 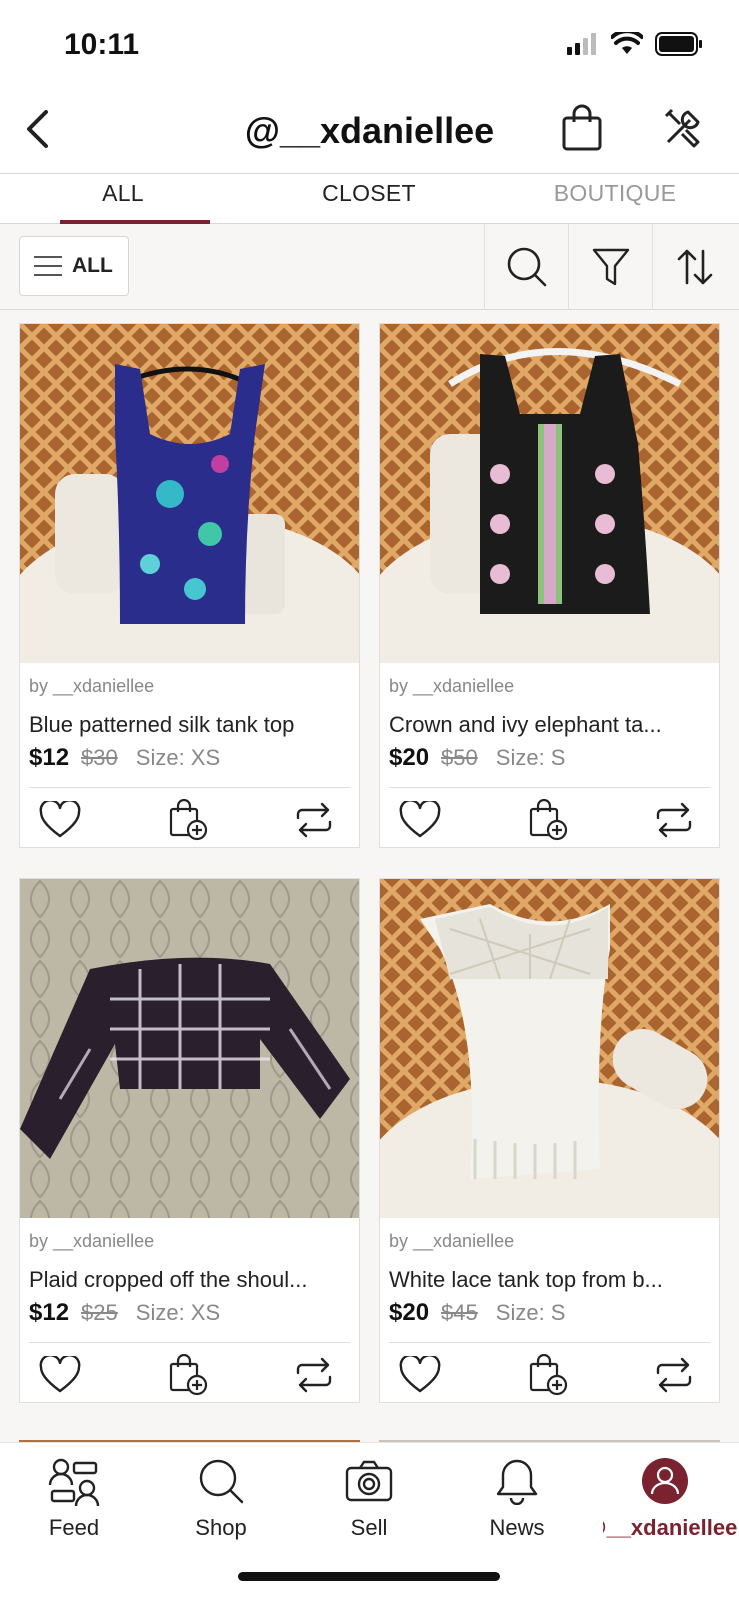 I want to click on tools-button, so click(x=686, y=130).